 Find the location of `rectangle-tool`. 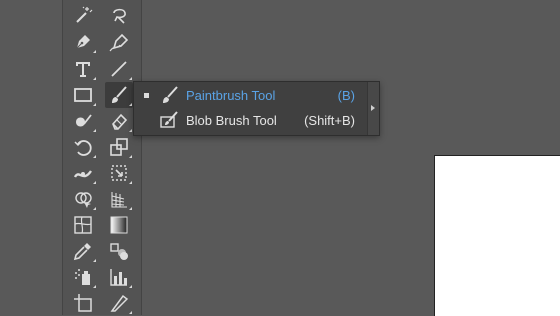

rectangle-tool is located at coordinates (83, 95).